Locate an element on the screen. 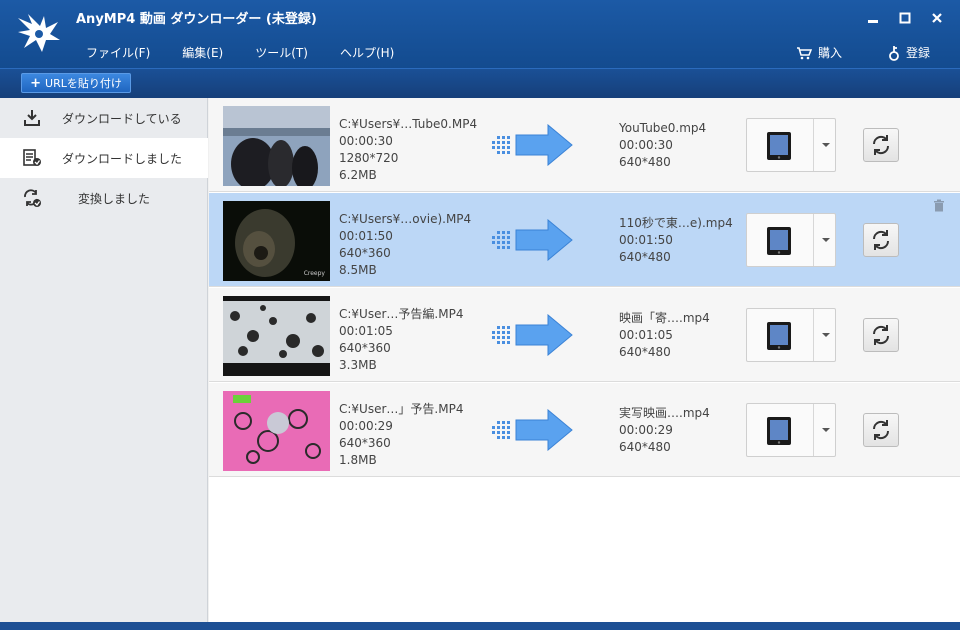  sidebar-label-downloaded: ダウンロードしました is located at coordinates (122, 158).